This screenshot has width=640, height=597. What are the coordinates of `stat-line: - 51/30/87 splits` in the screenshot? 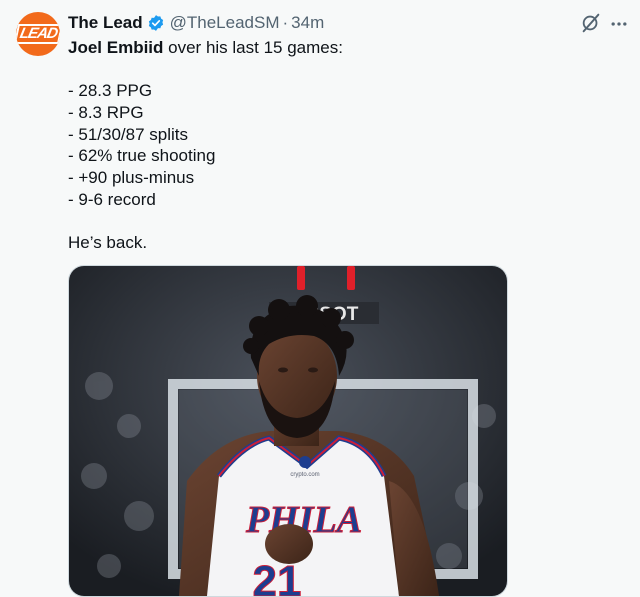 It's located at (128, 134).